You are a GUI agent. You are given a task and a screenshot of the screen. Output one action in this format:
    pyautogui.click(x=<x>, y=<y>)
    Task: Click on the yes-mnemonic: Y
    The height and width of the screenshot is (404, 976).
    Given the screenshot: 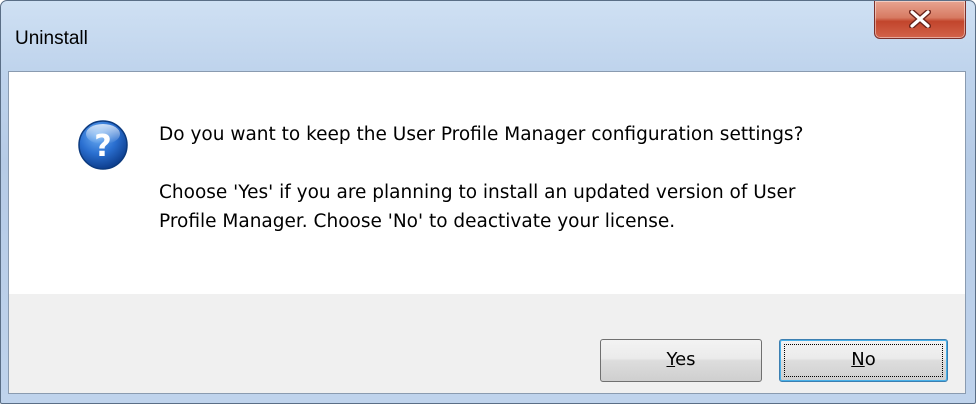 What is the action you would take?
    pyautogui.click(x=671, y=359)
    